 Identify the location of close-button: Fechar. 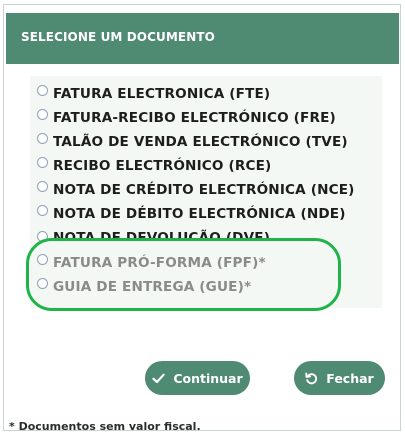
(339, 378).